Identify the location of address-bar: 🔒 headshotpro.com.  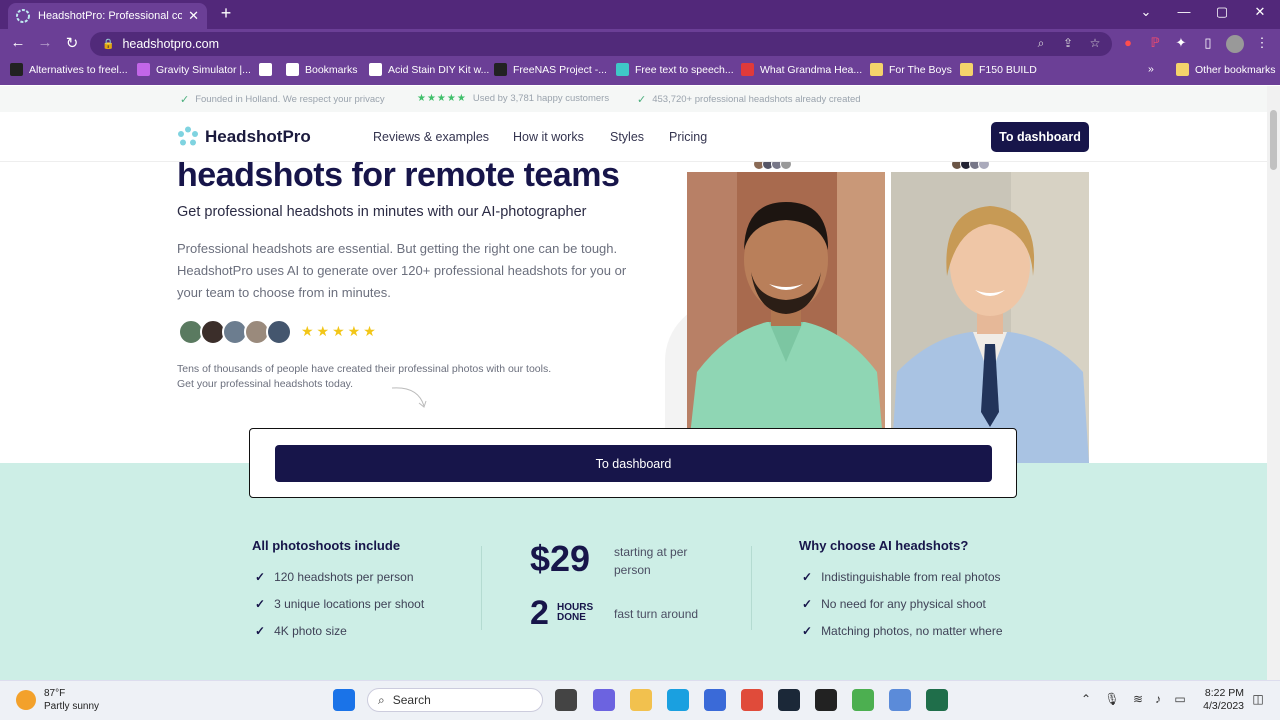
(601, 44).